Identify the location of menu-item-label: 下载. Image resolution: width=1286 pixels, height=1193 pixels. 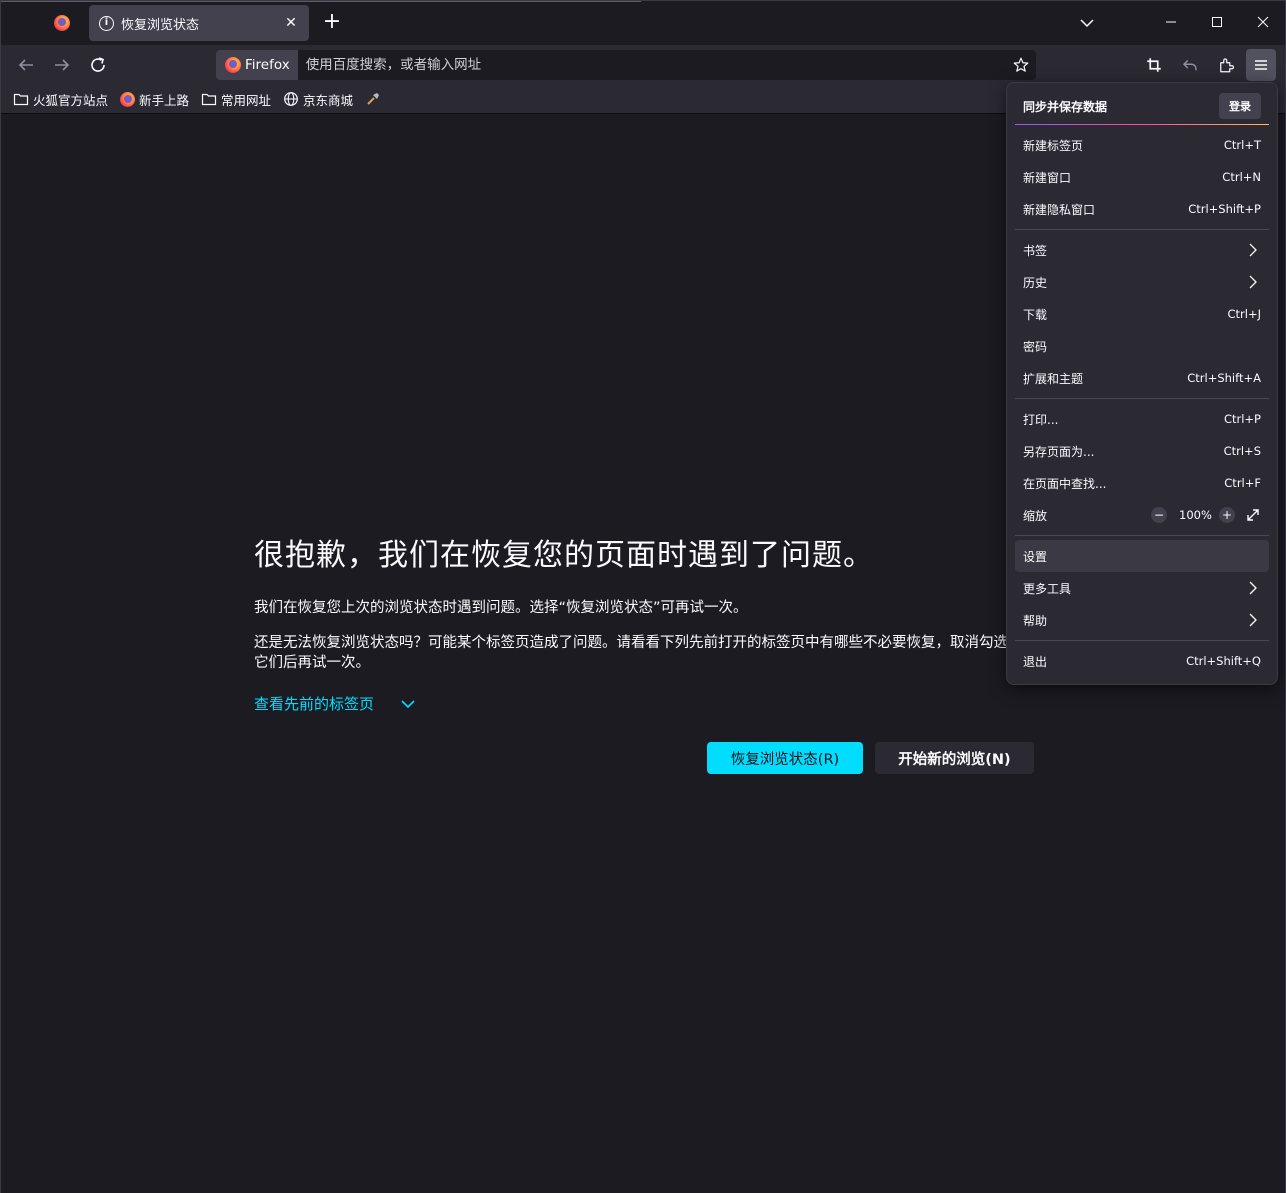
(1035, 314).